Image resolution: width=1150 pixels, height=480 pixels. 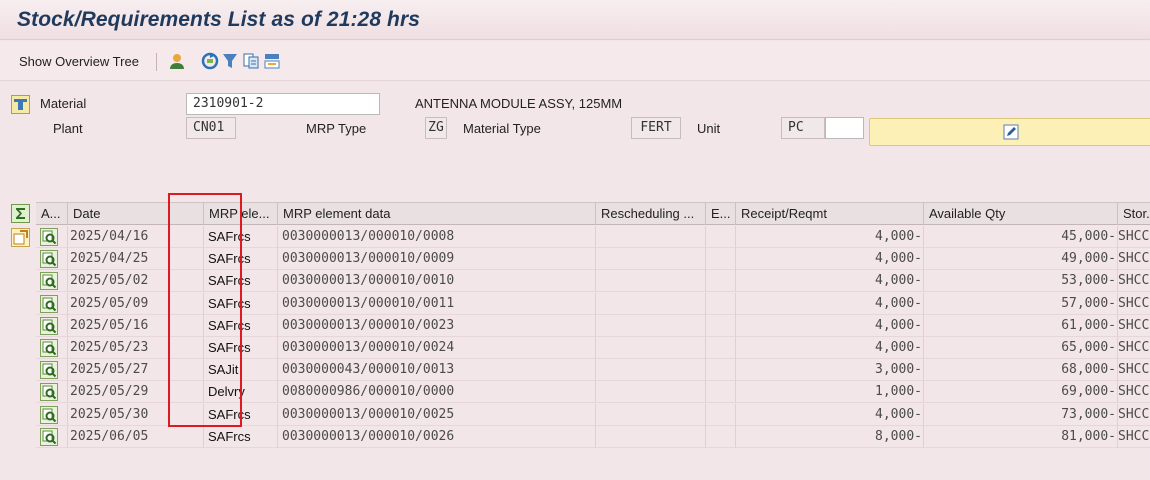 I want to click on toolbar-separator, so click(x=156, y=62).